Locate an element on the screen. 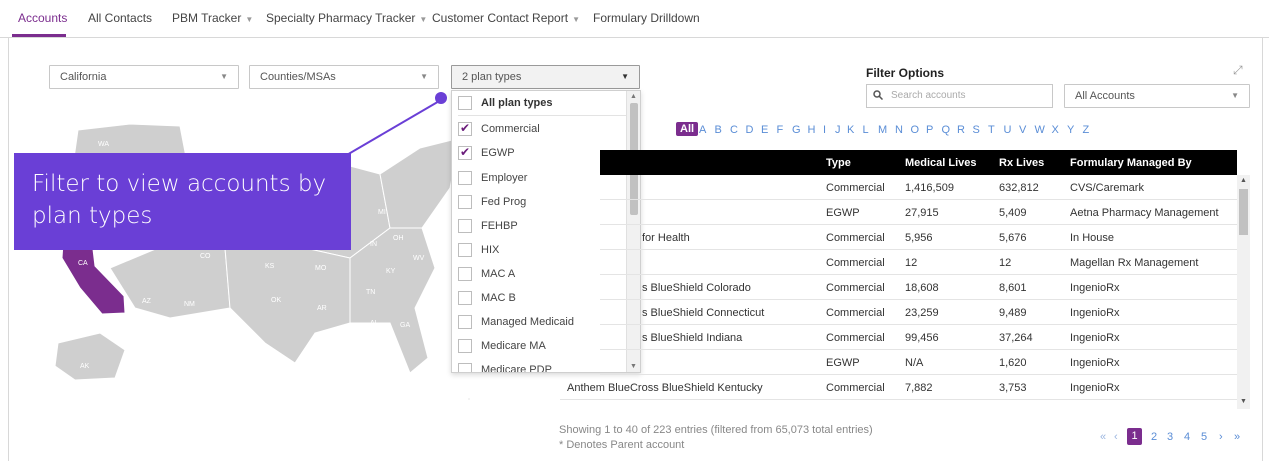  table-row: Commercial 12 12 Magellan Rx Management is located at coordinates (918, 262).